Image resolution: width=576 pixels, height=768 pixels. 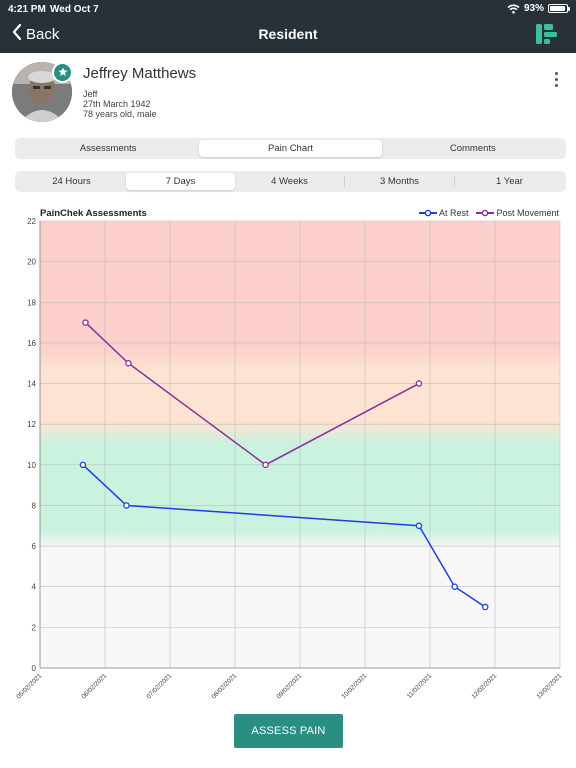 I want to click on resident-dob: 27th March 1942, so click(x=117, y=104).